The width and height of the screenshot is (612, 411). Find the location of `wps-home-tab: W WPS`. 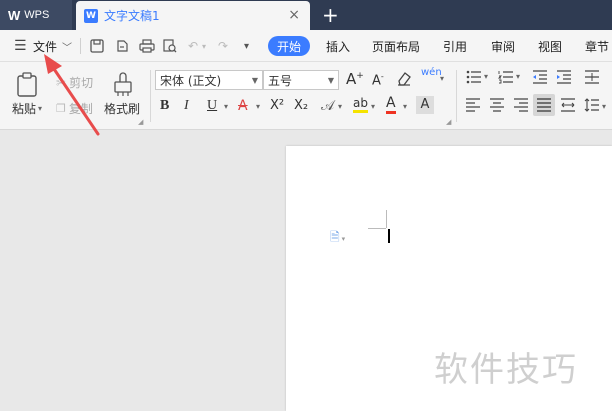

wps-home-tab: W WPS is located at coordinates (36, 15).